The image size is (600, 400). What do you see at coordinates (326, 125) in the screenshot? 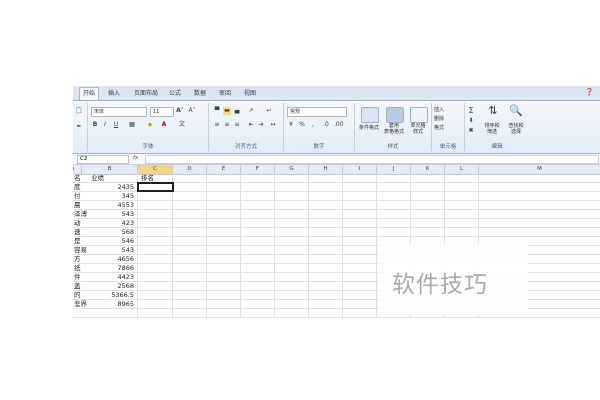
I see `increase-decimal-icon: .0` at bounding box center [326, 125].